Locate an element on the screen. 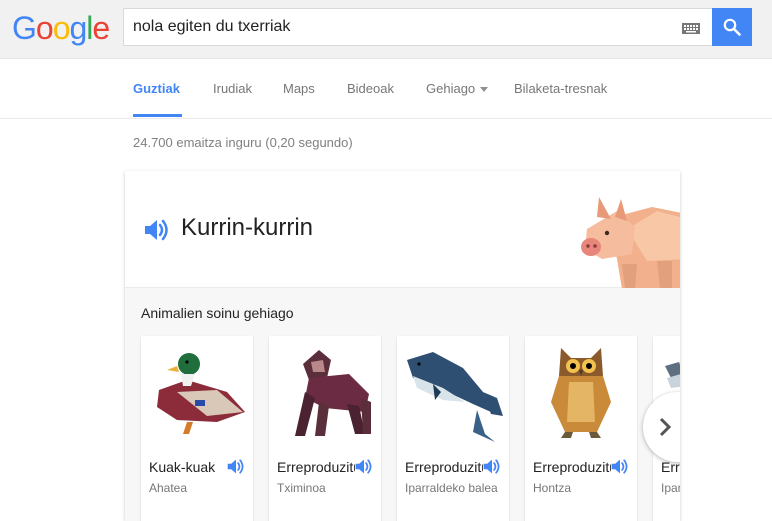 The height and width of the screenshot is (521, 772). google-logo: Google is located at coordinates (61, 28).